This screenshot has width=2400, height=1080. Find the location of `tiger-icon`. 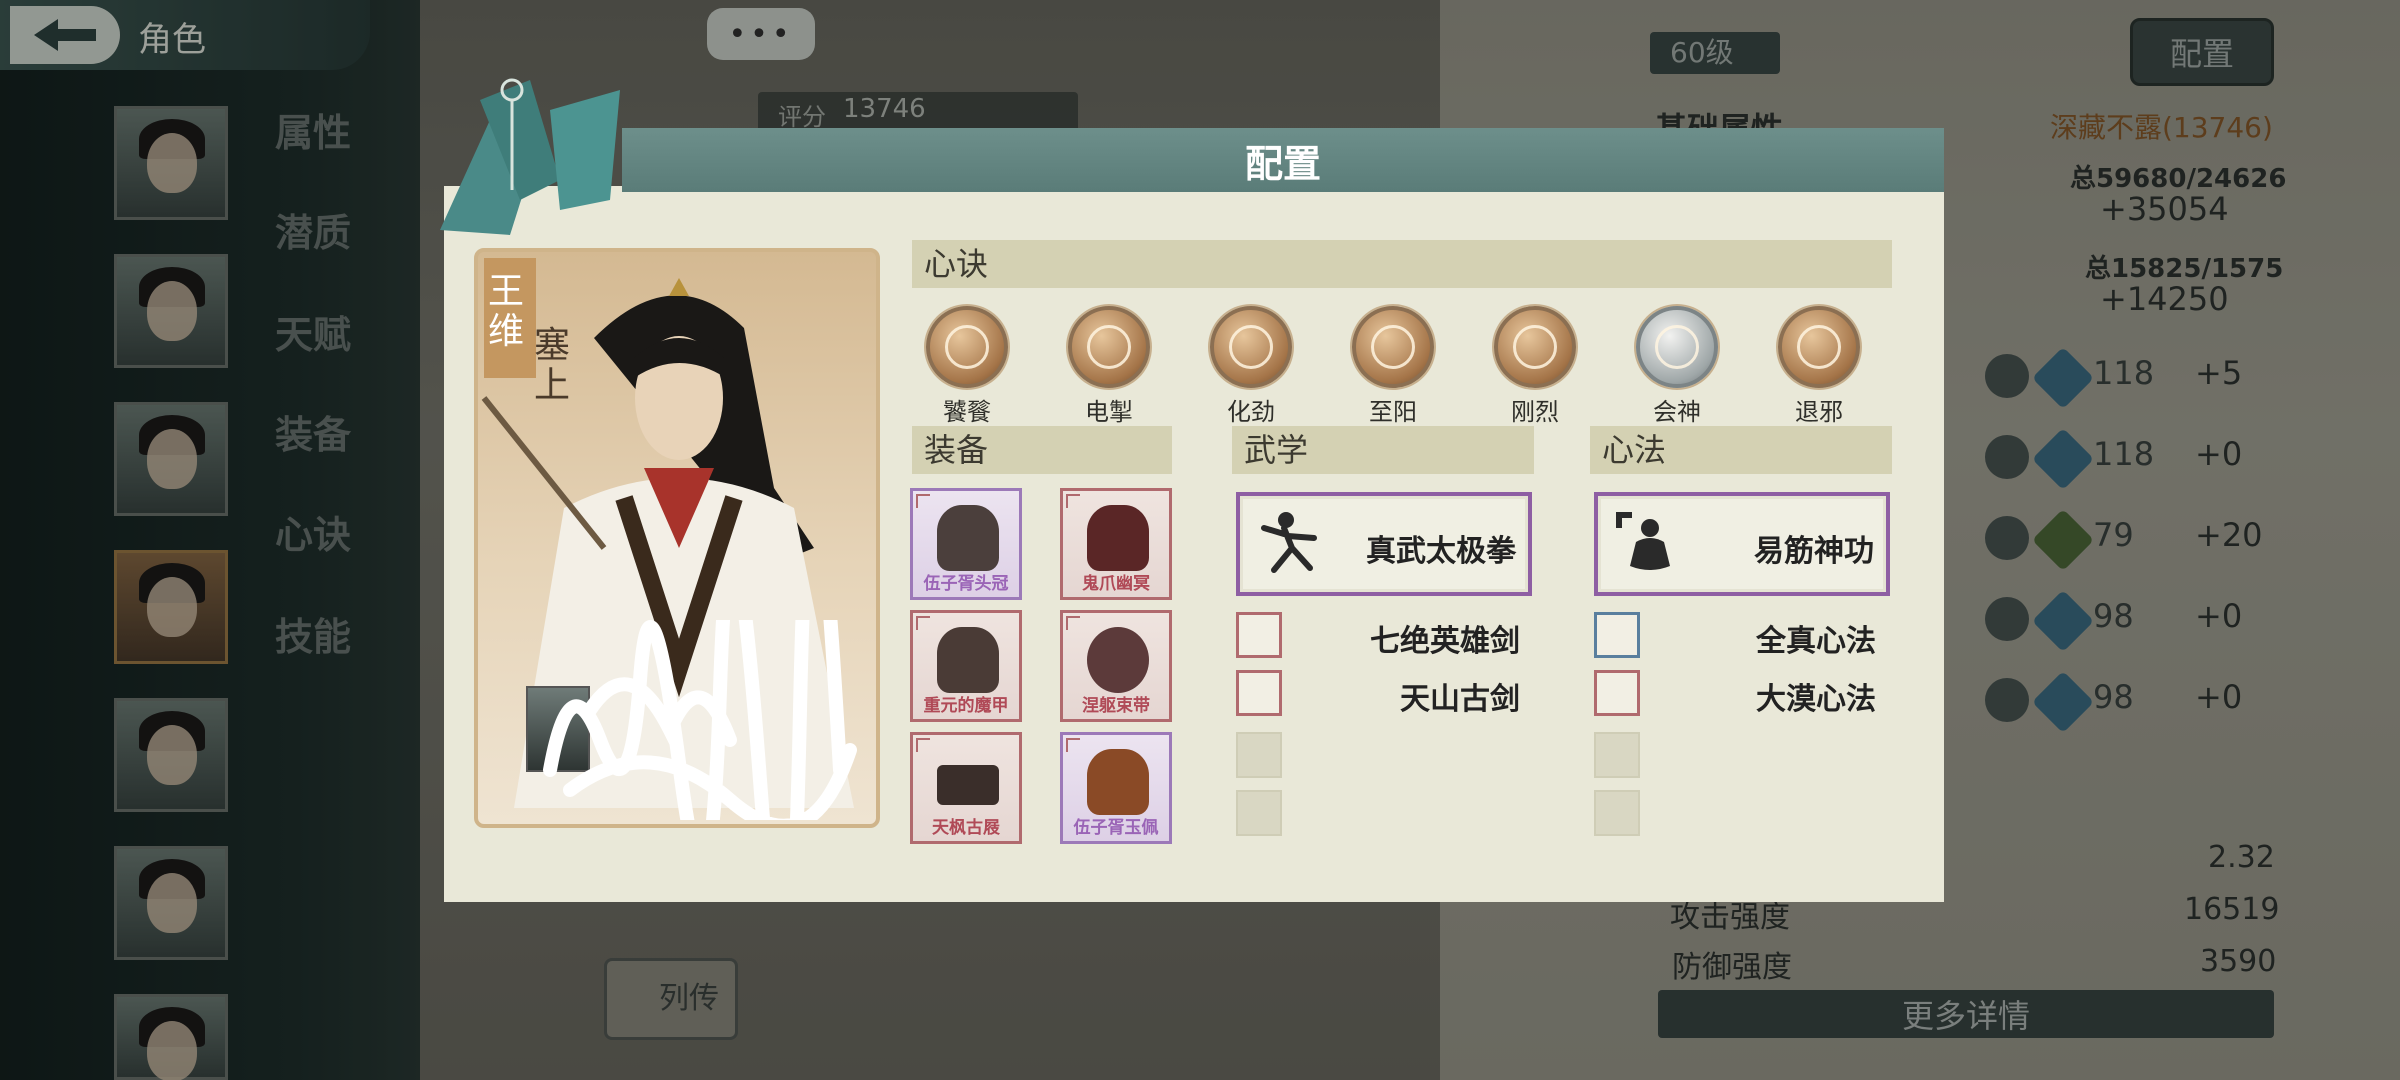

tiger-icon is located at coordinates (1535, 347).